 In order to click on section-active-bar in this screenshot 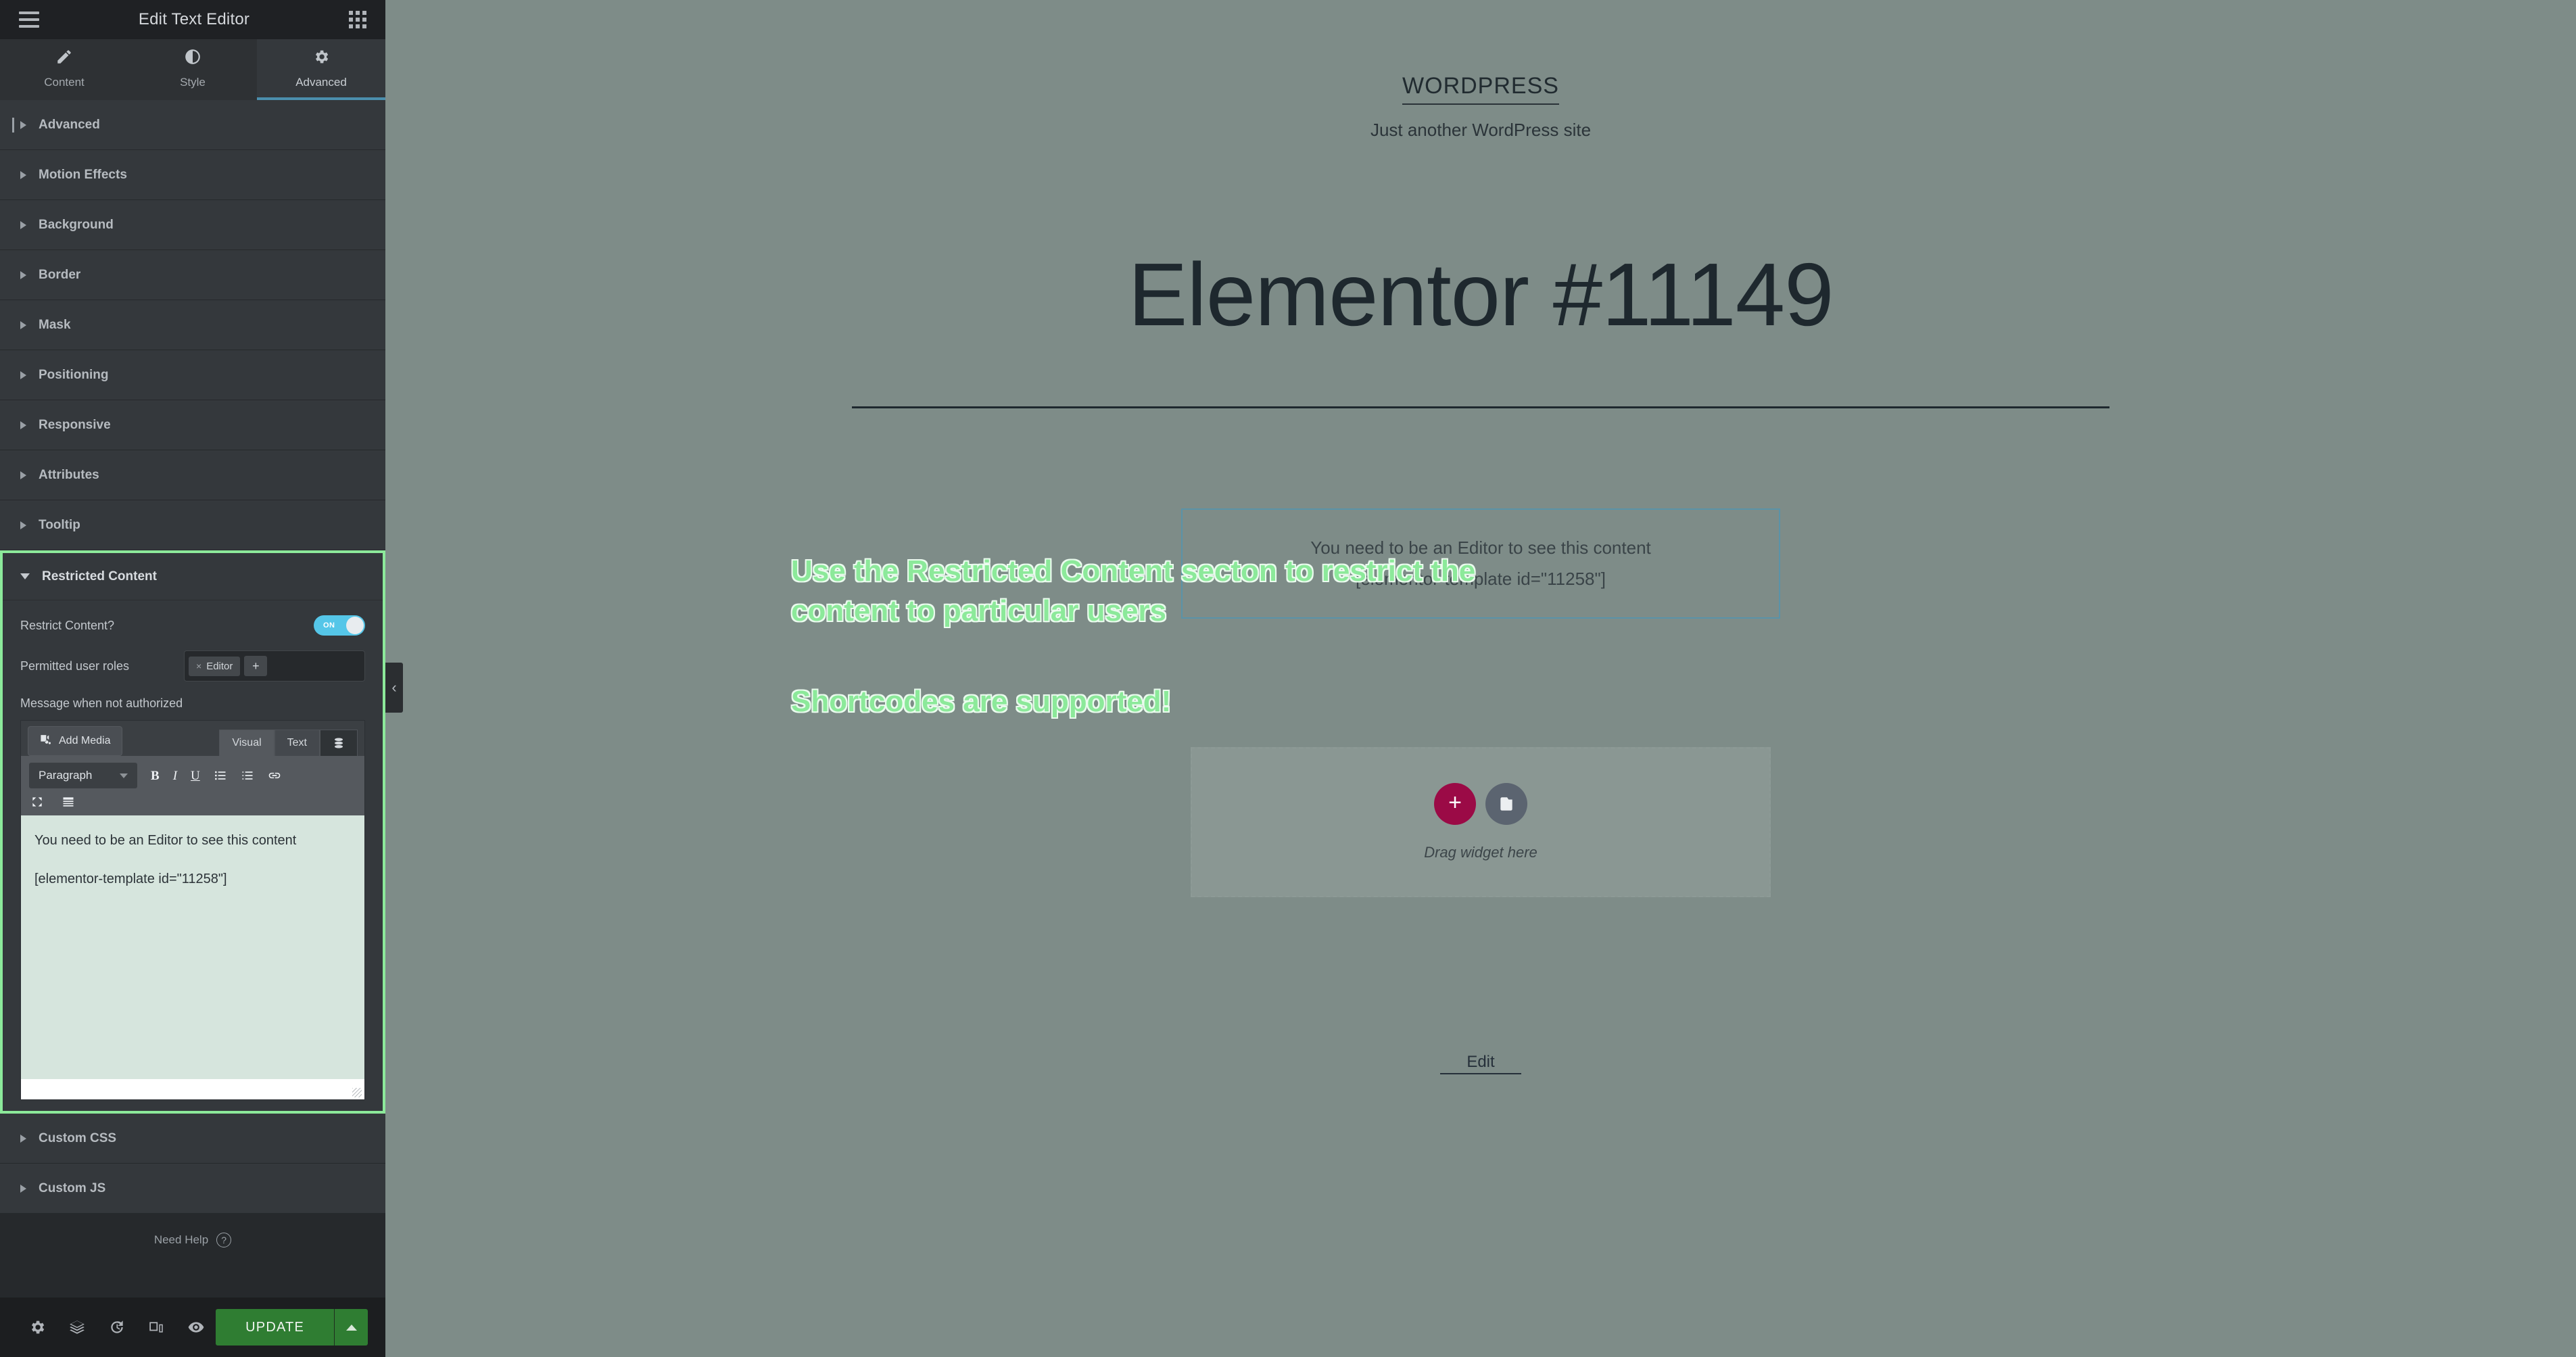, I will do `click(13, 125)`.